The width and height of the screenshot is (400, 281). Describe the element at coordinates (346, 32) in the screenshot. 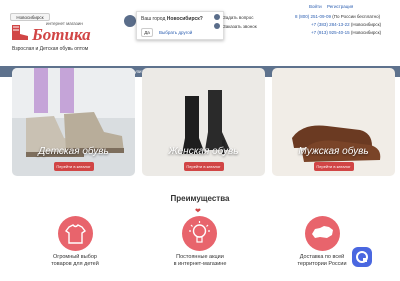

I see `phone-3: +7 (913) 925-40-15 (Новосибирск)` at that location.